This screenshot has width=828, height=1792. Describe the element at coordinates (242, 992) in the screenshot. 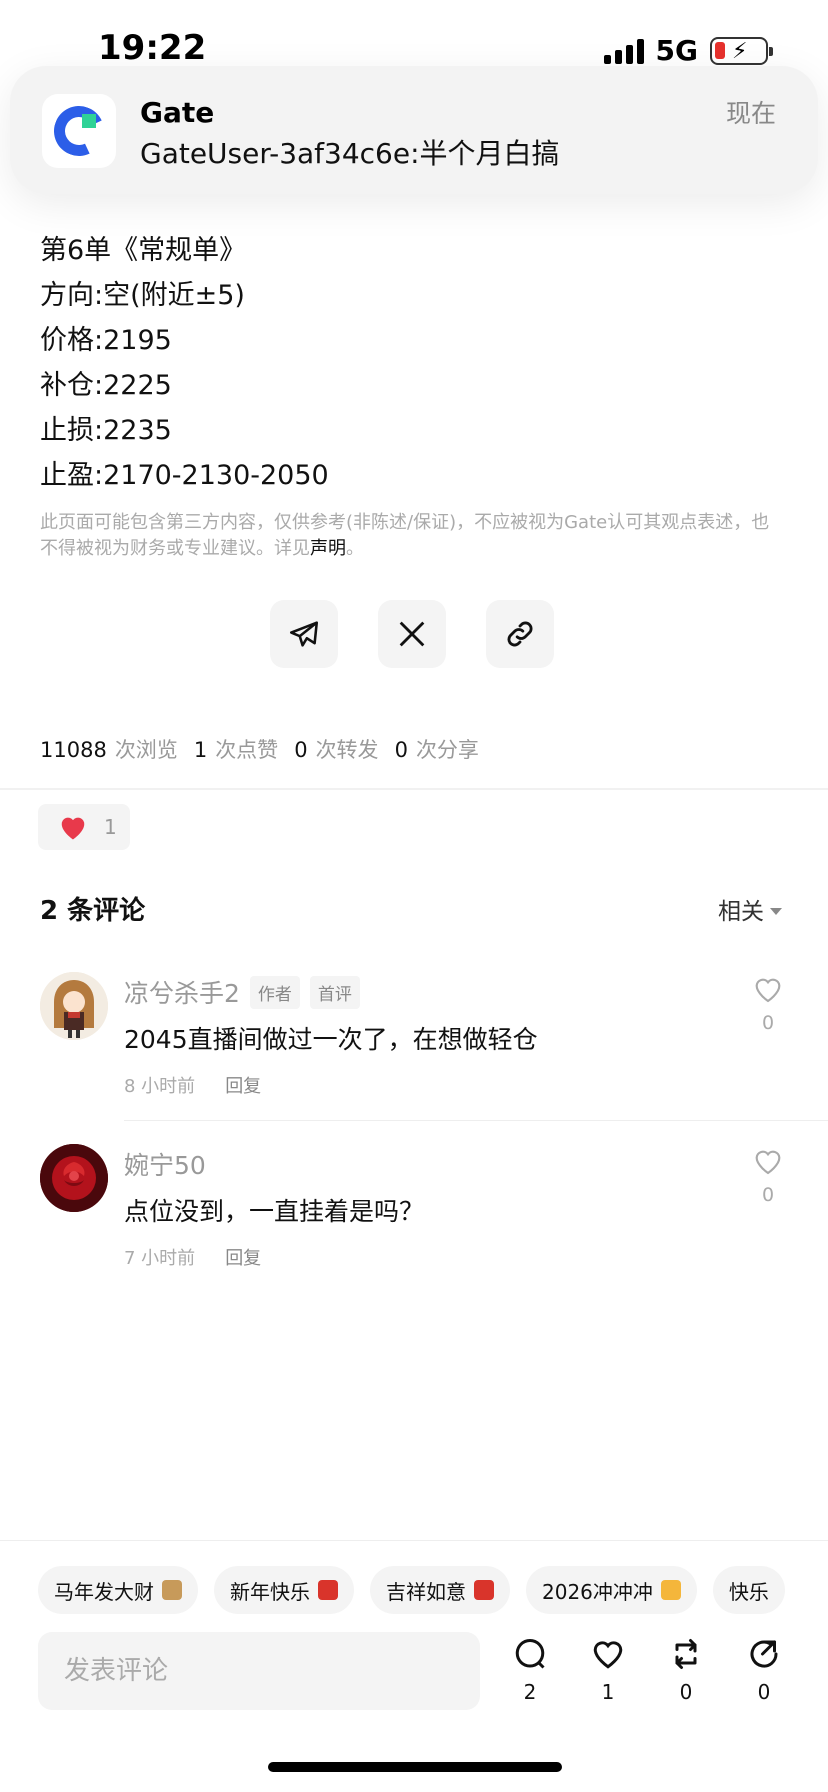

I see `comment-author-row: 凉兮杀手2 作者 首评` at that location.